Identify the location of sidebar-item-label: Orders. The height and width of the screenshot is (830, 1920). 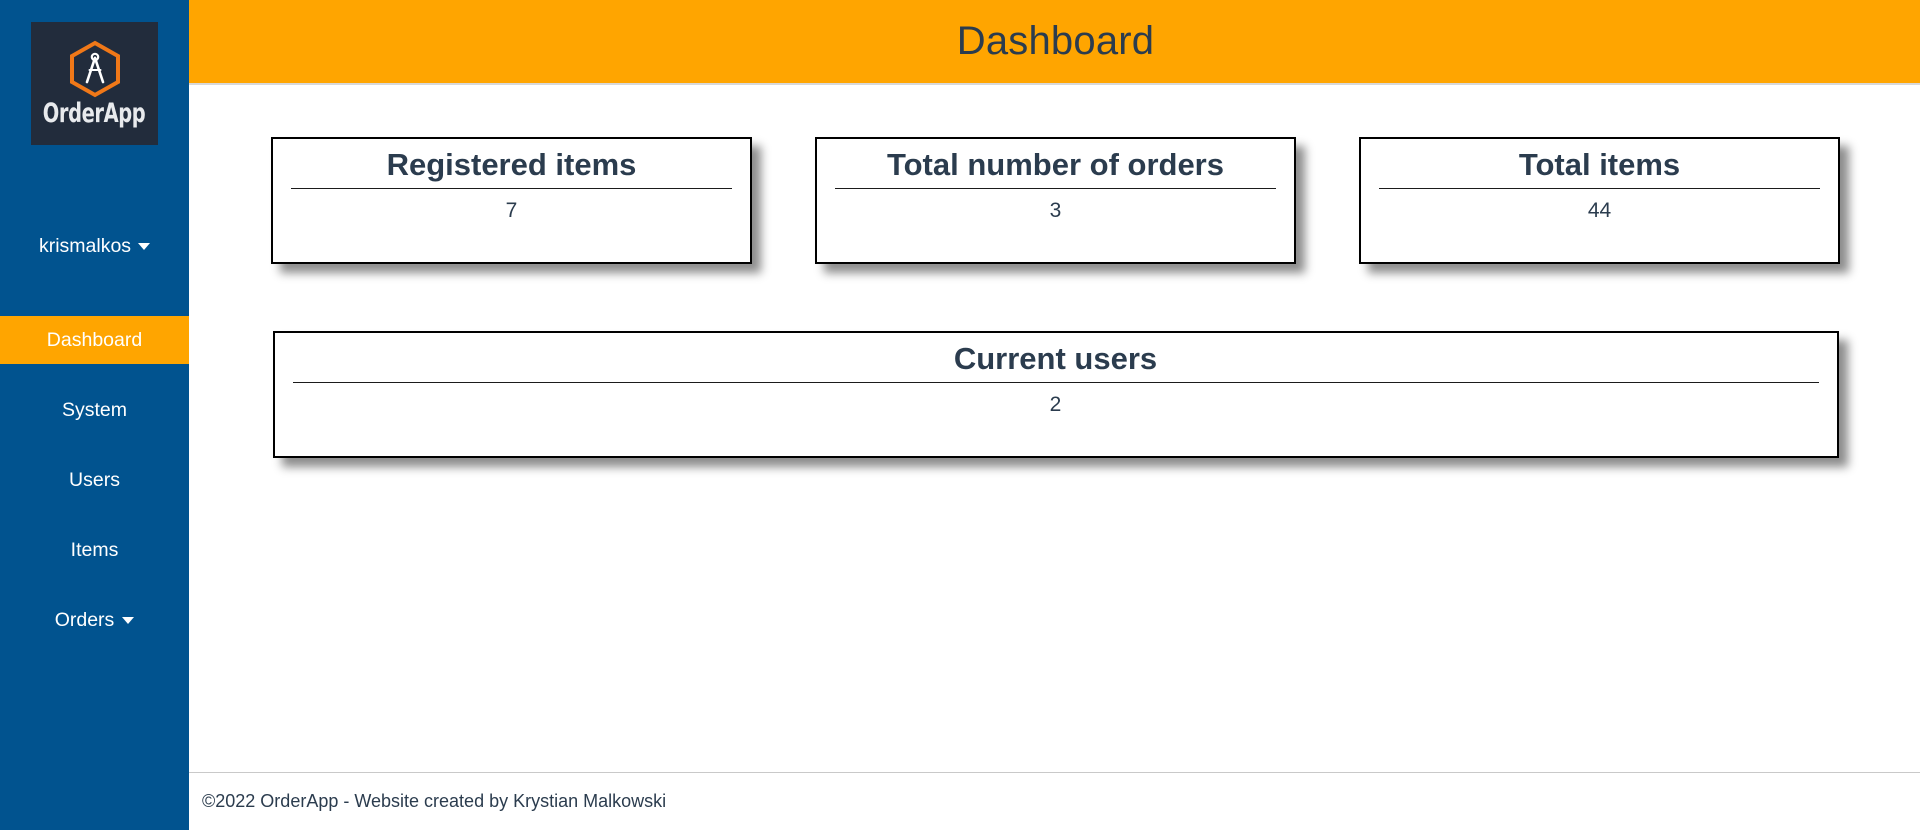
(84, 619).